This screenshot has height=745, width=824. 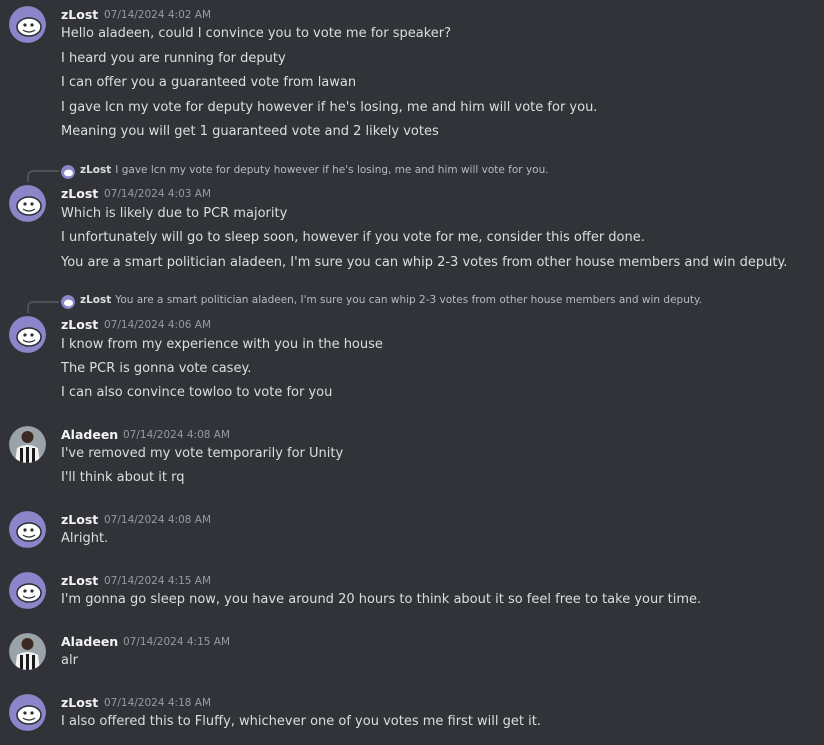 I want to click on message-text: I'll think about it rq, so click(x=123, y=477).